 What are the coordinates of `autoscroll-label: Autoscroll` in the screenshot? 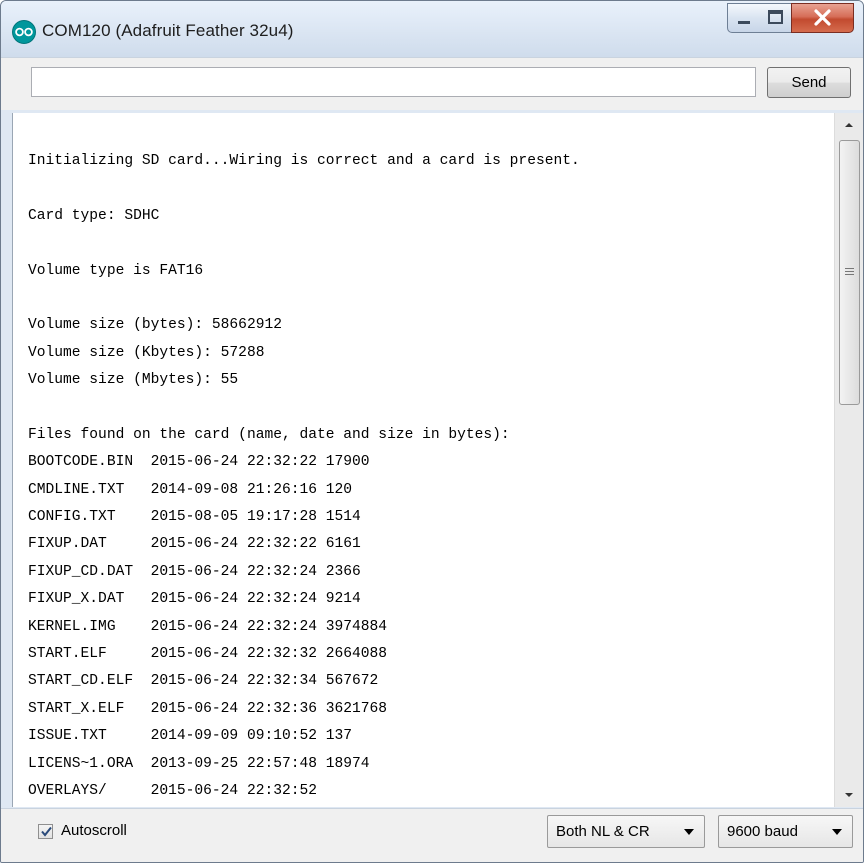 It's located at (94, 830).